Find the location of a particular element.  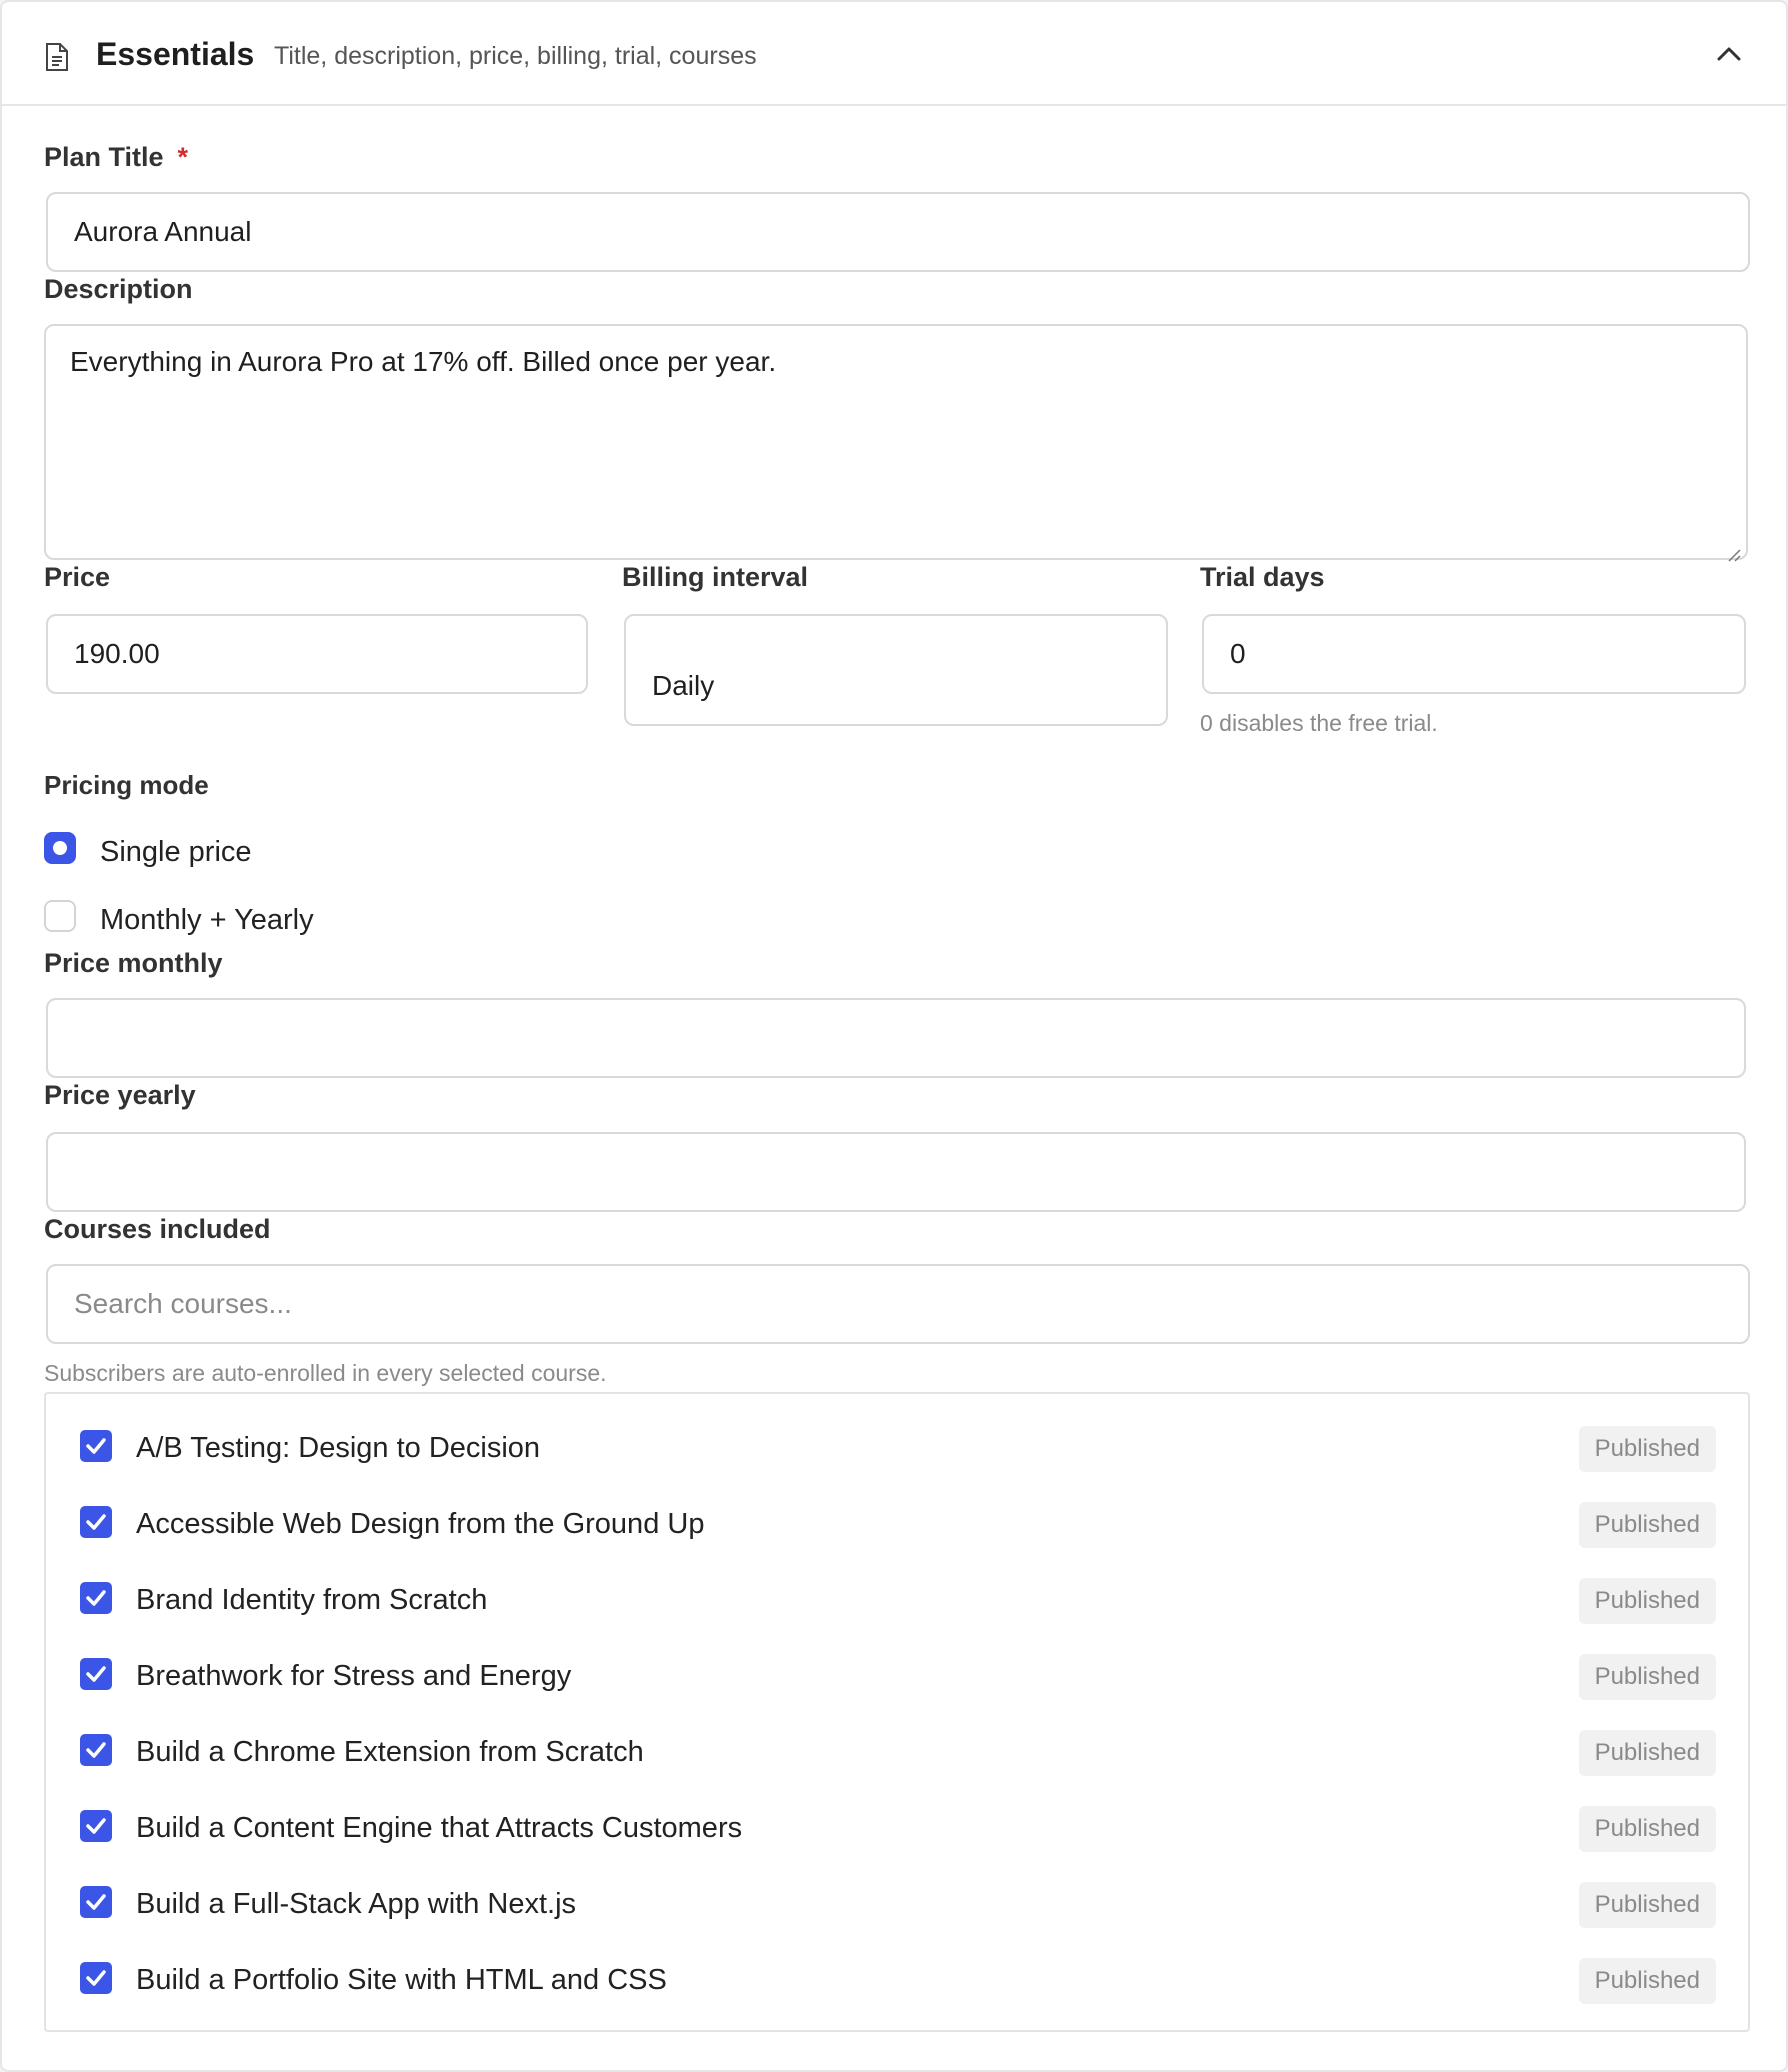

course-name: Breathwork for Stress and Energy is located at coordinates (354, 1676).